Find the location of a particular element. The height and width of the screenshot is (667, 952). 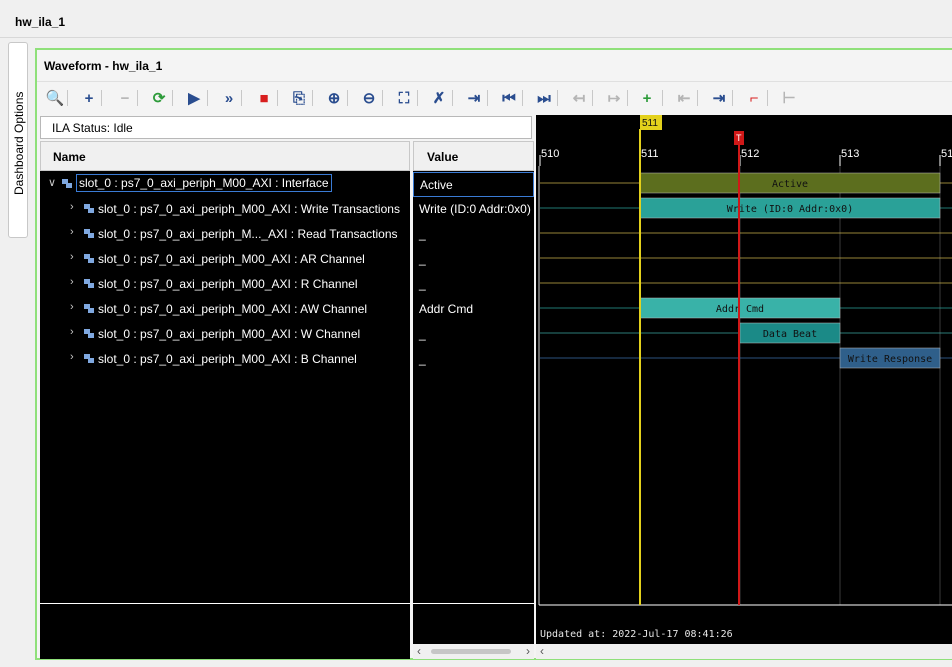

signal-value: Write (ID:0 Addr:0x0) is located at coordinates (475, 209).